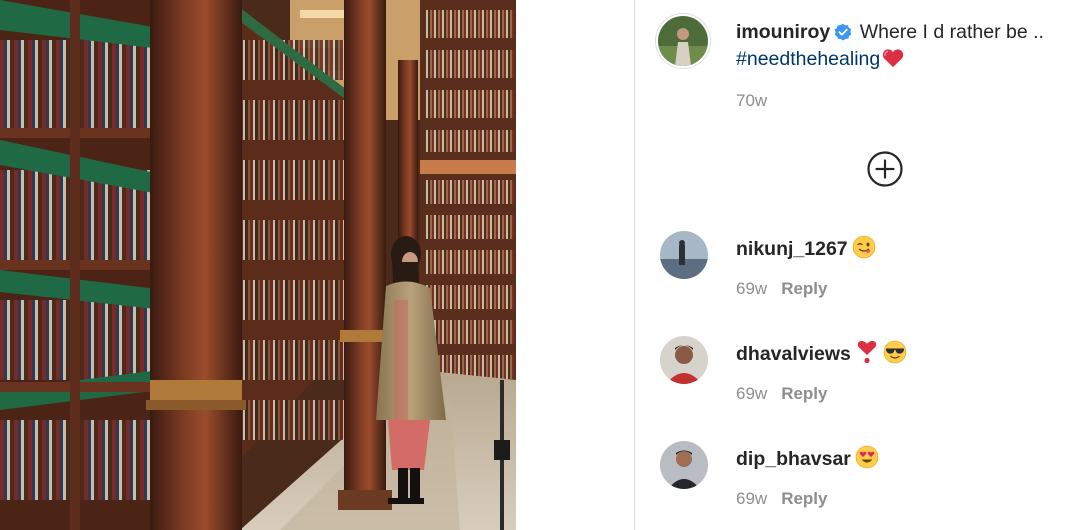 The height and width of the screenshot is (530, 1068). What do you see at coordinates (792, 249) in the screenshot?
I see `comment-username: nikunj_1267` at bounding box center [792, 249].